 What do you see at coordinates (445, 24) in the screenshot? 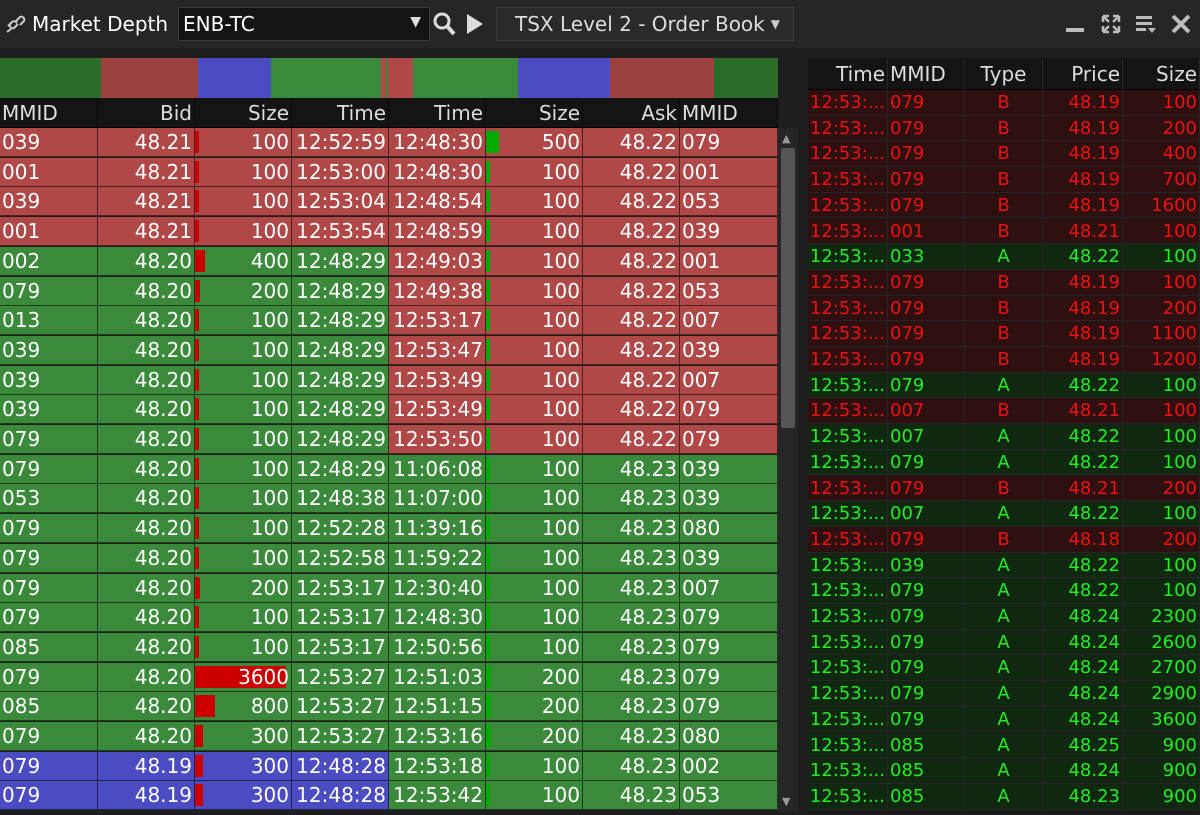
I see `search-icon` at bounding box center [445, 24].